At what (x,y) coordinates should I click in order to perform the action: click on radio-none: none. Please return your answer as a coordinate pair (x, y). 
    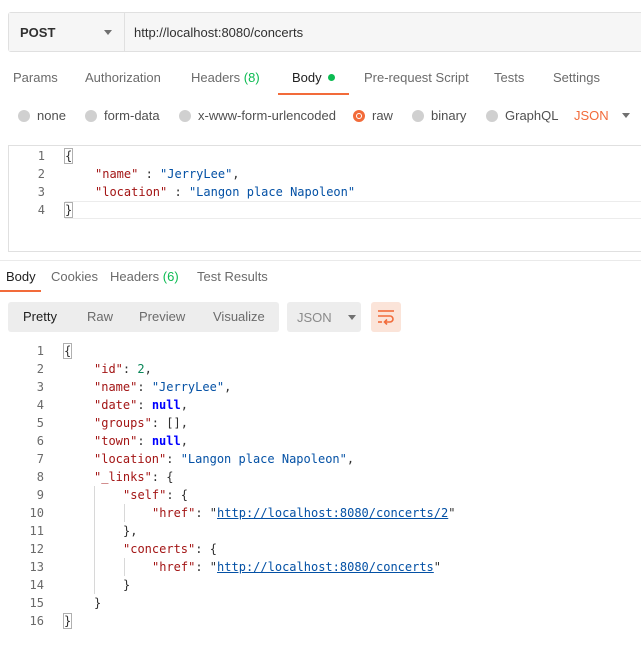
    Looking at the image, I should click on (42, 115).